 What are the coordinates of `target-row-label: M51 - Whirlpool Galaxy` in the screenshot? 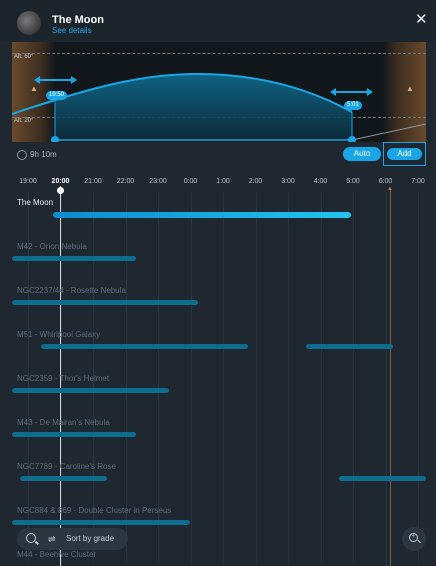 It's located at (58, 334).